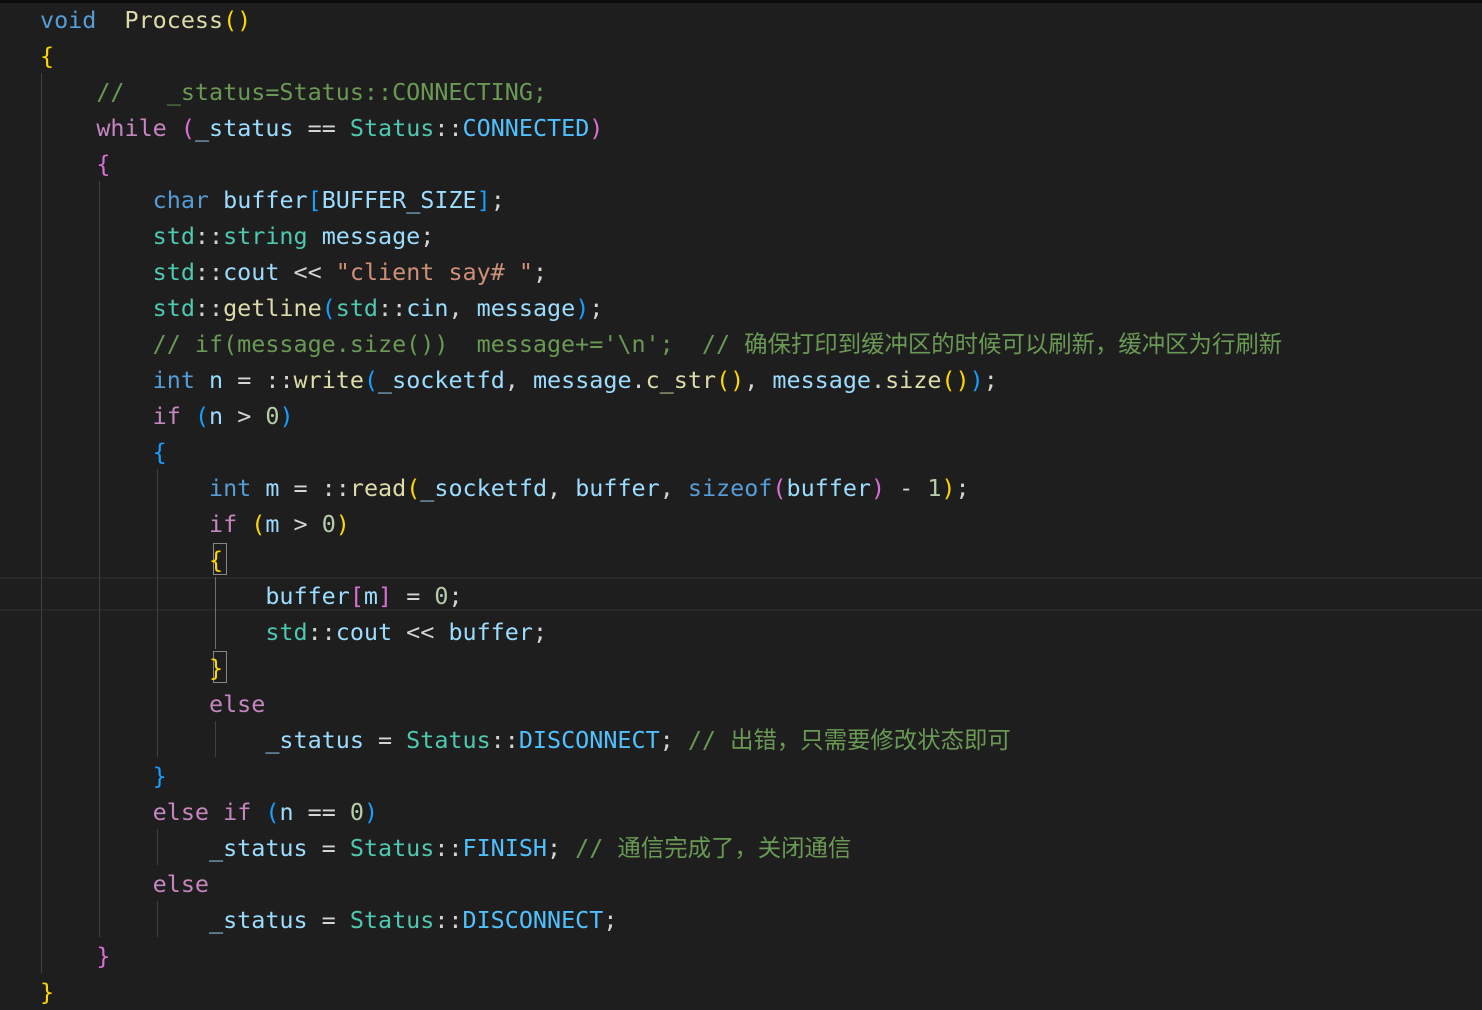  What do you see at coordinates (272, 200) in the screenshot?
I see `code-line: char buffer[BUFFER_SIZE];` at bounding box center [272, 200].